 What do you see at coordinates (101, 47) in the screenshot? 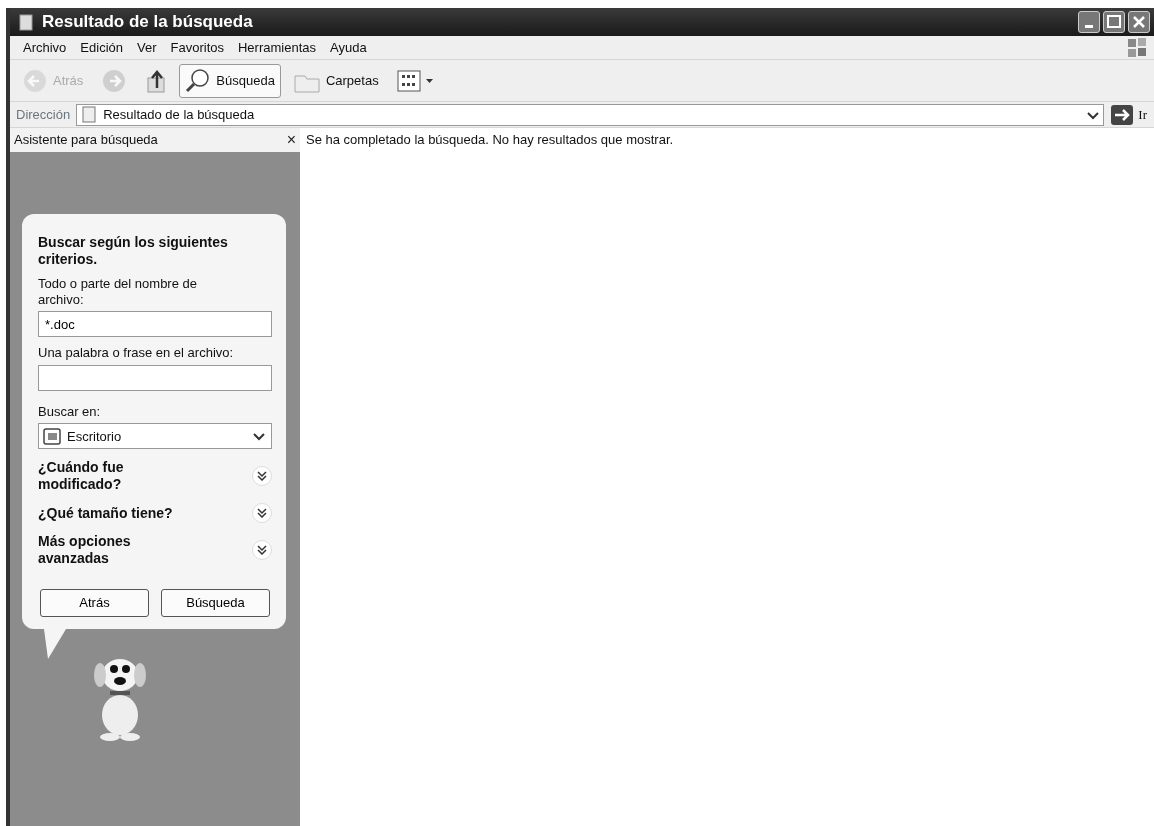
I see `menu-item: Edición` at bounding box center [101, 47].